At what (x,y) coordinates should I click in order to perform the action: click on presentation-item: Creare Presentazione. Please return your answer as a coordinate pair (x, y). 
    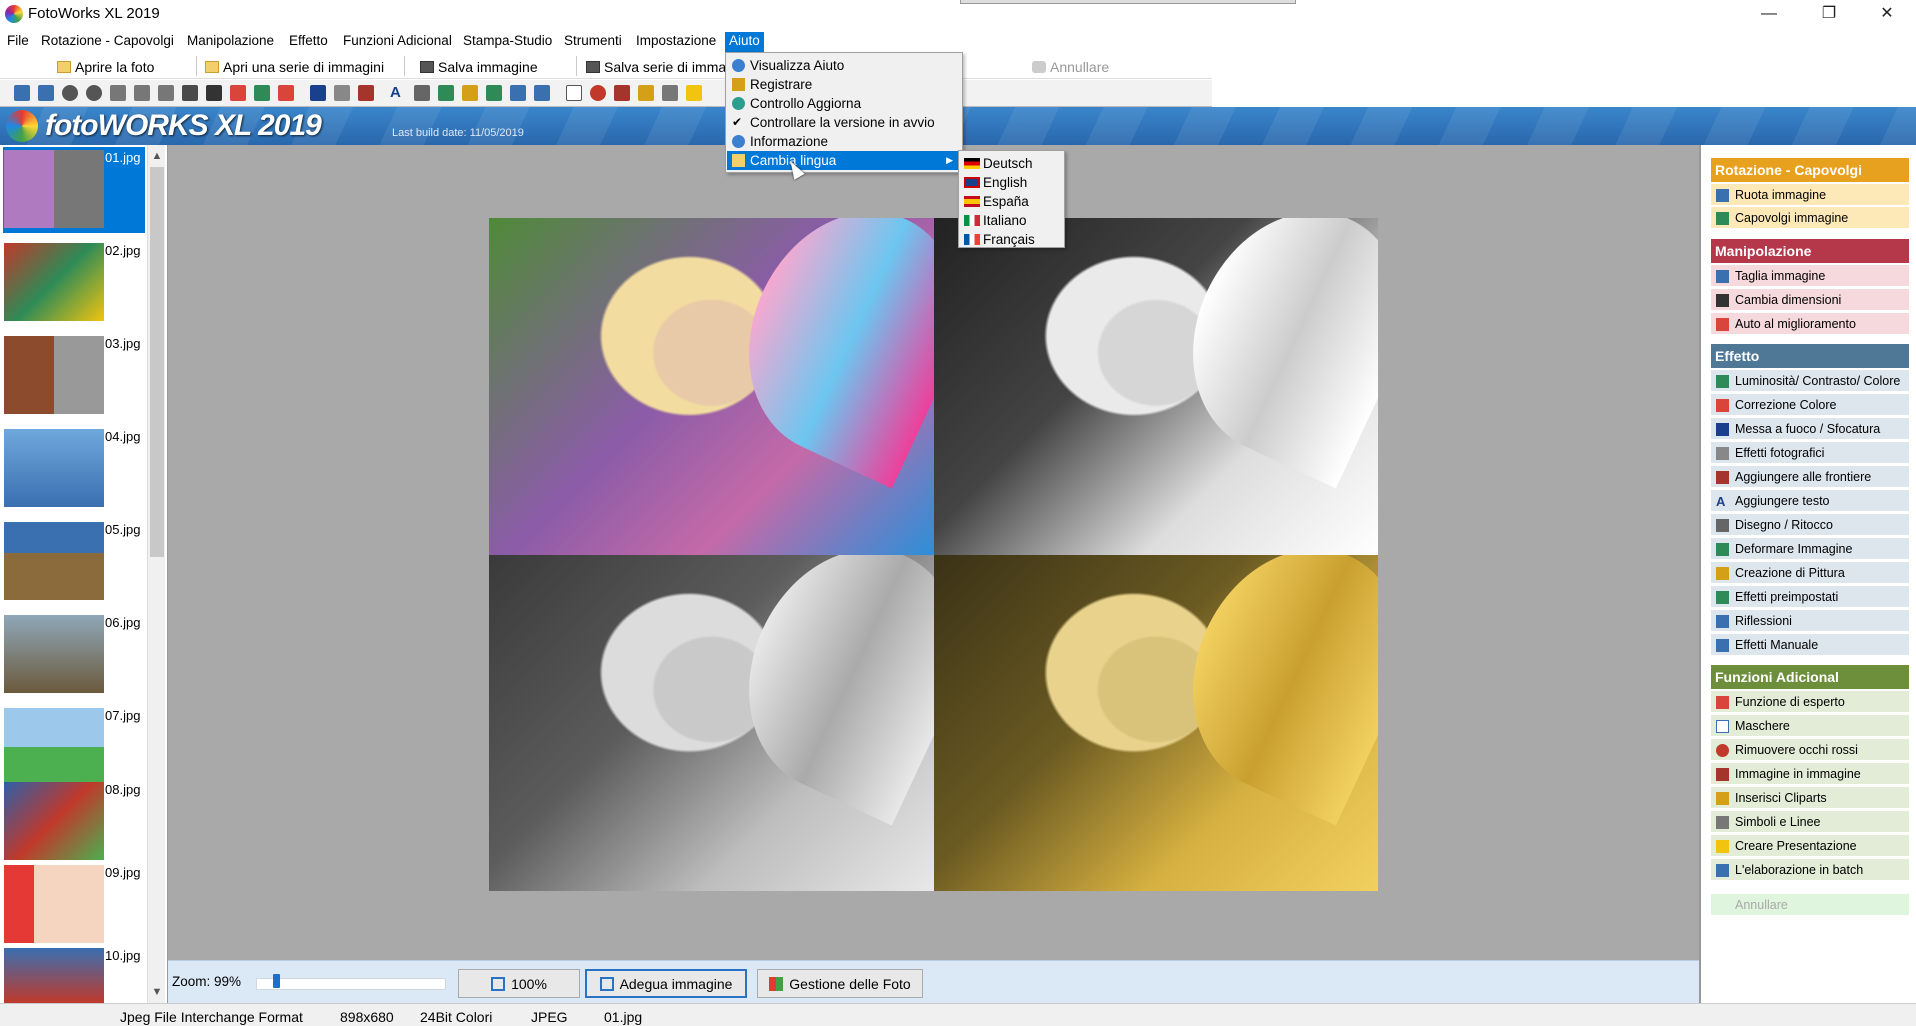
    Looking at the image, I should click on (1810, 846).